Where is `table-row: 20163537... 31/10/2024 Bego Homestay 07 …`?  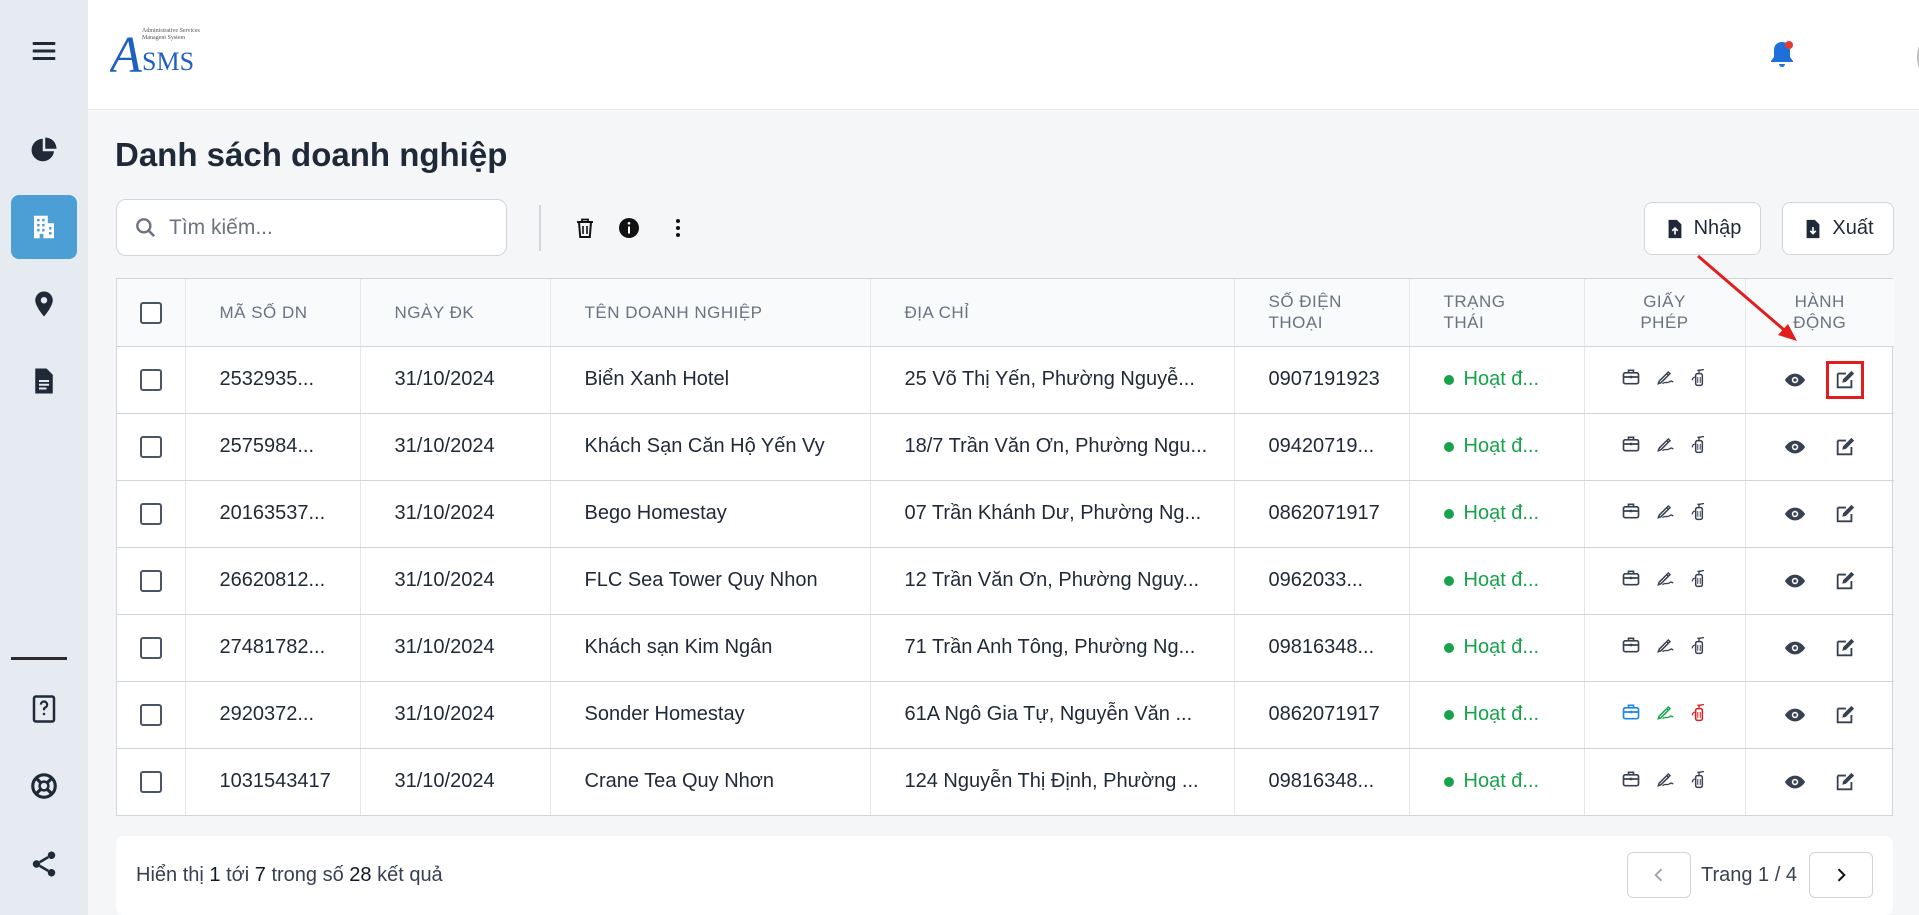
table-row: 20163537... 31/10/2024 Bego Homestay 07 … is located at coordinates (1005, 514).